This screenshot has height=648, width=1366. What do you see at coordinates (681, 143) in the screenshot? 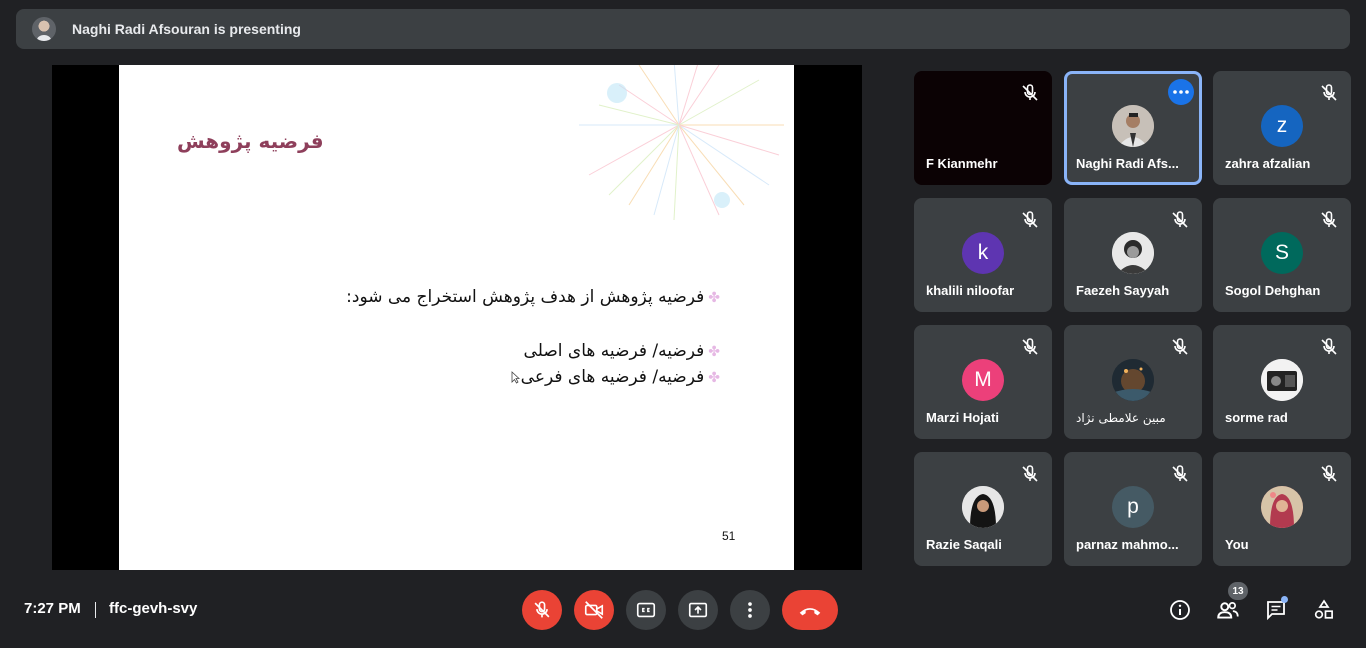
I see `fireworks-decoration` at bounding box center [681, 143].